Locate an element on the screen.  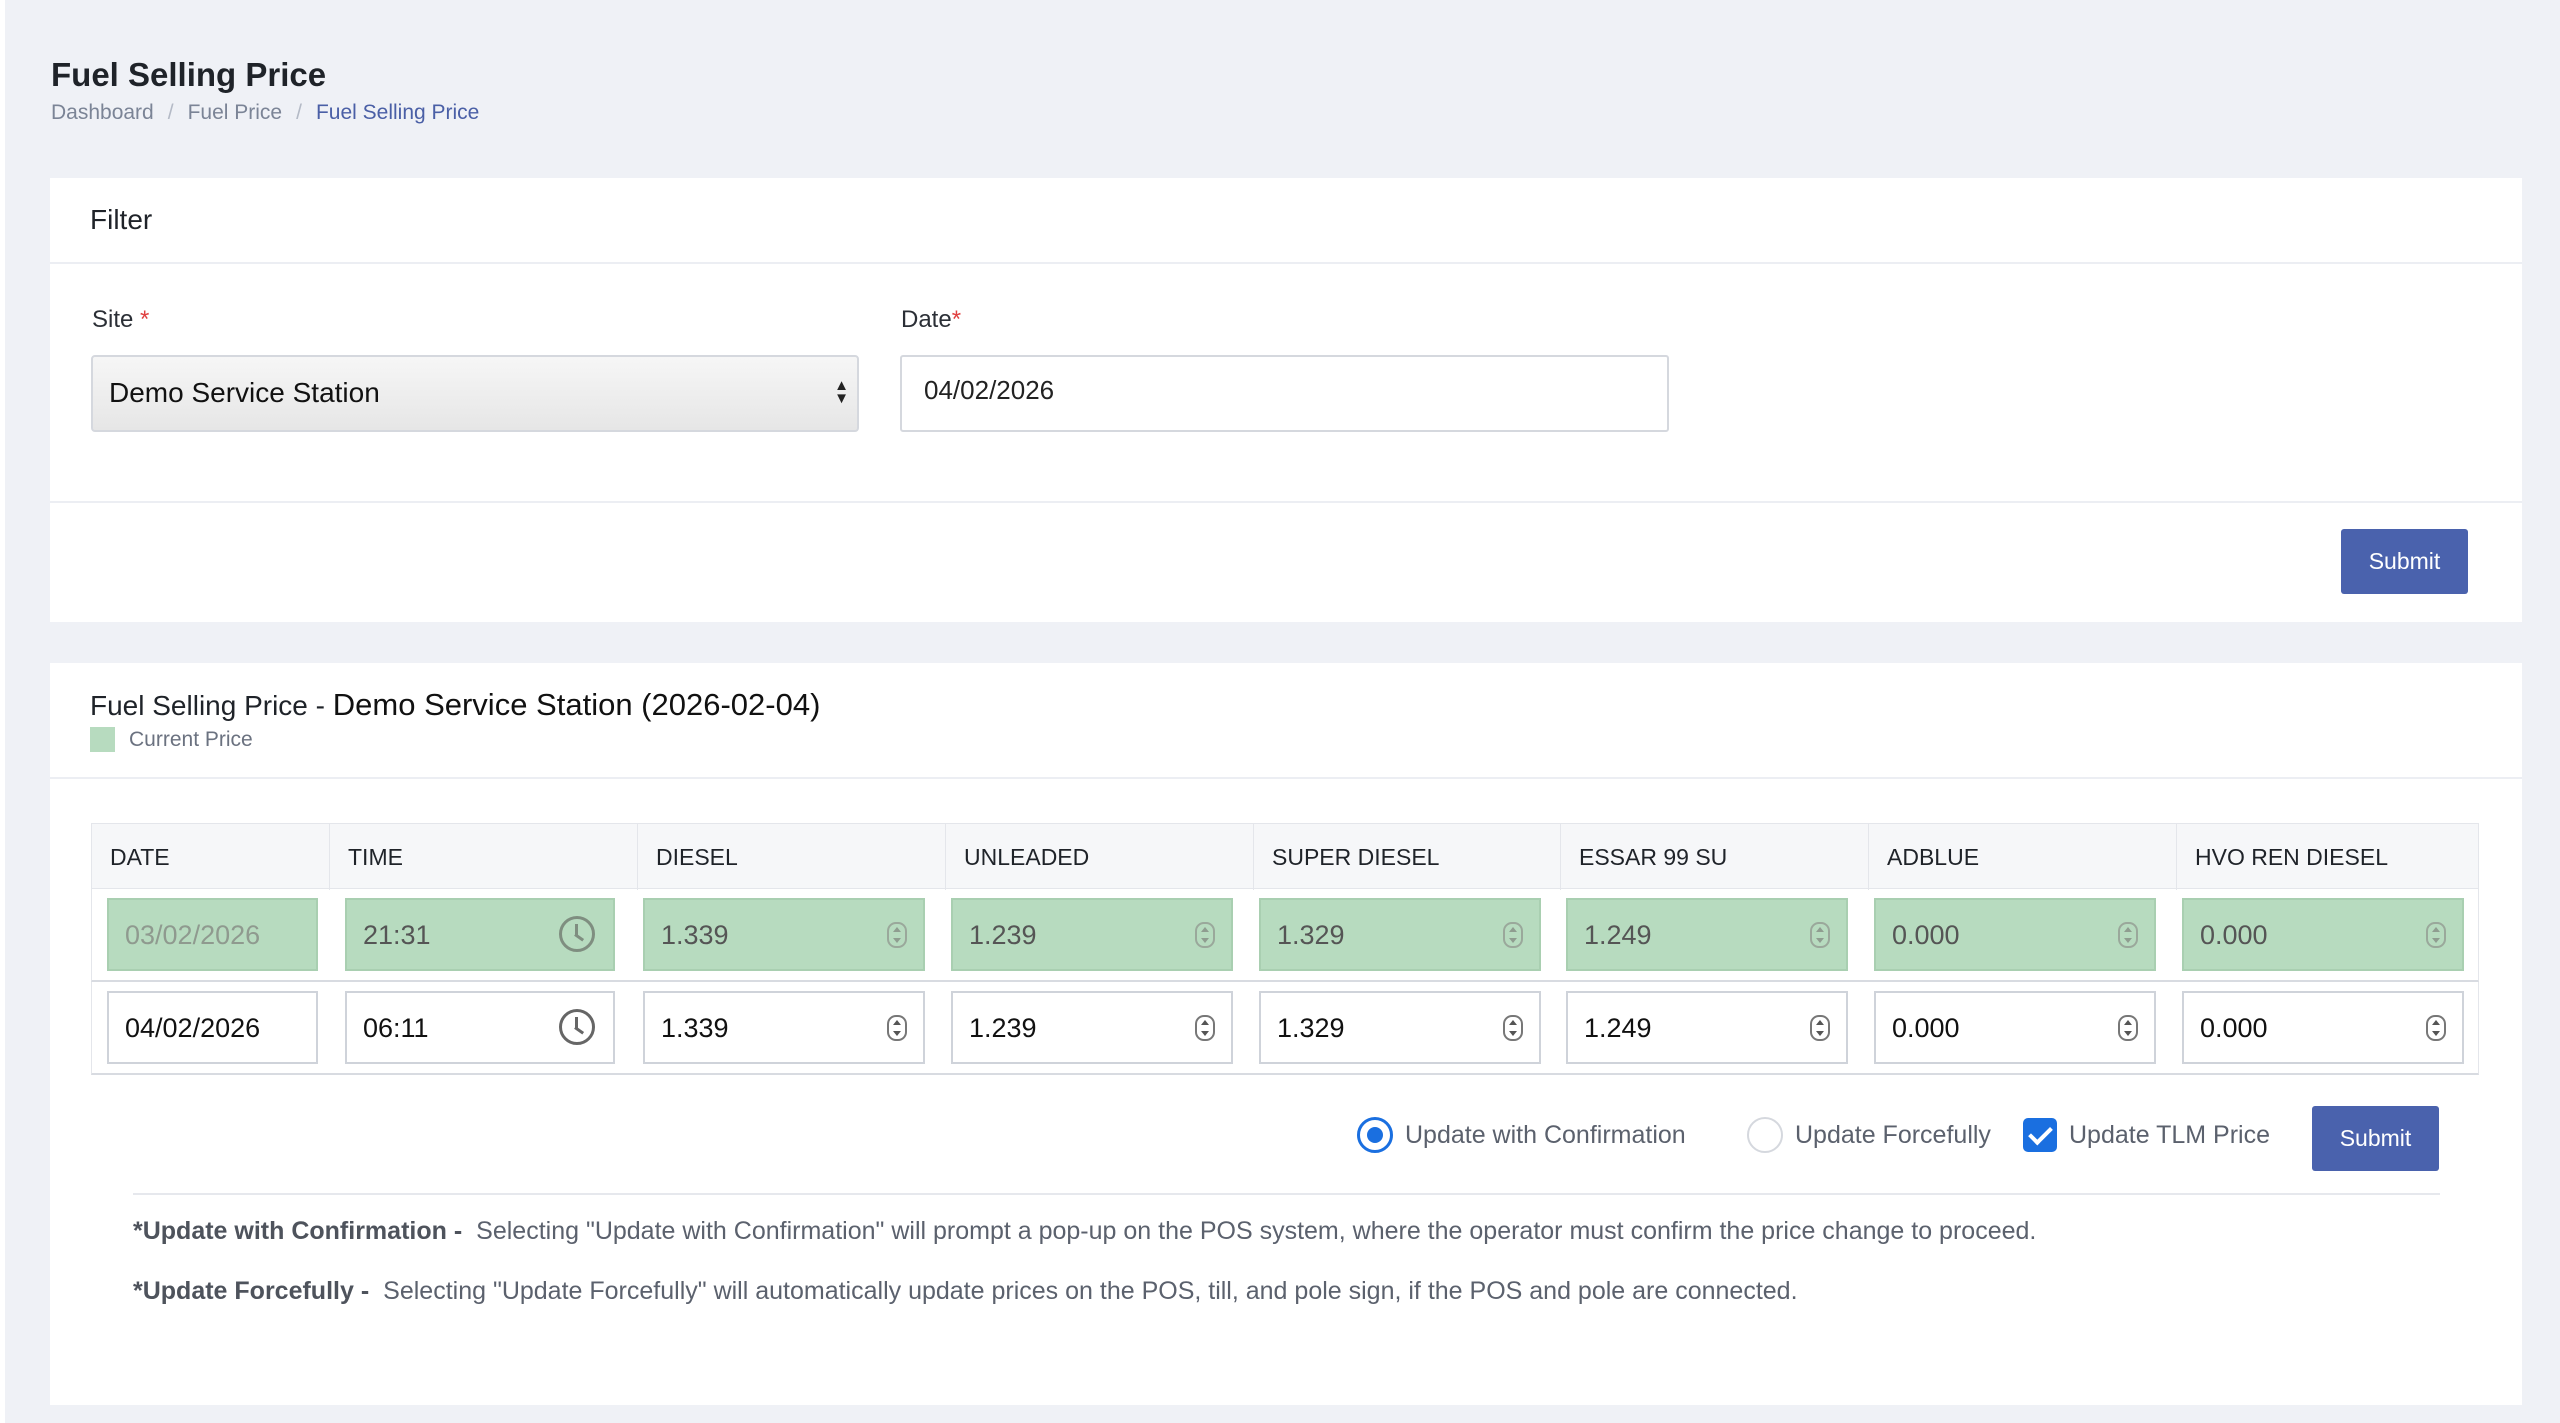
filter-divider is located at coordinates (1286, 502).